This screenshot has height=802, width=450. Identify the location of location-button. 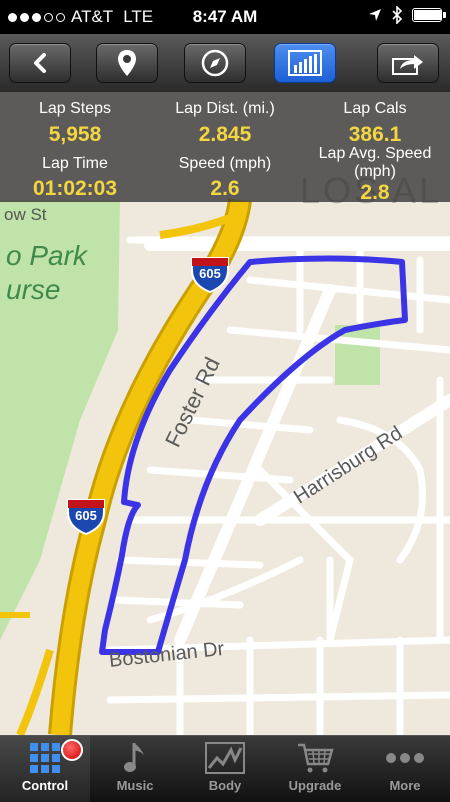
(127, 63).